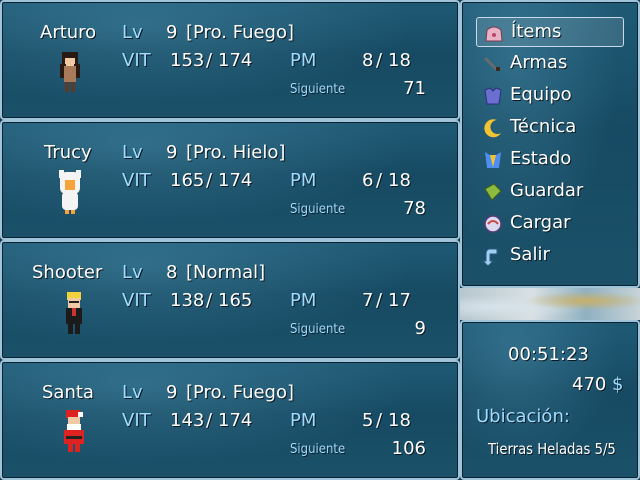 This screenshot has height=480, width=640. I want to click on menu-item-items: Ítems, so click(550, 32).